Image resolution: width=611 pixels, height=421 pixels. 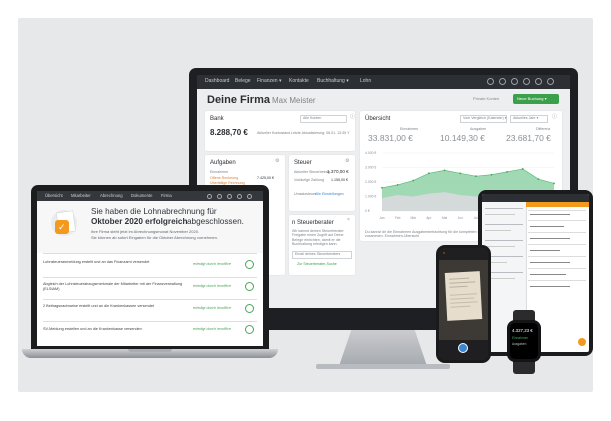 I want to click on advisor-search-link: Zur Steuerberater-Suche, so click(x=317, y=264).